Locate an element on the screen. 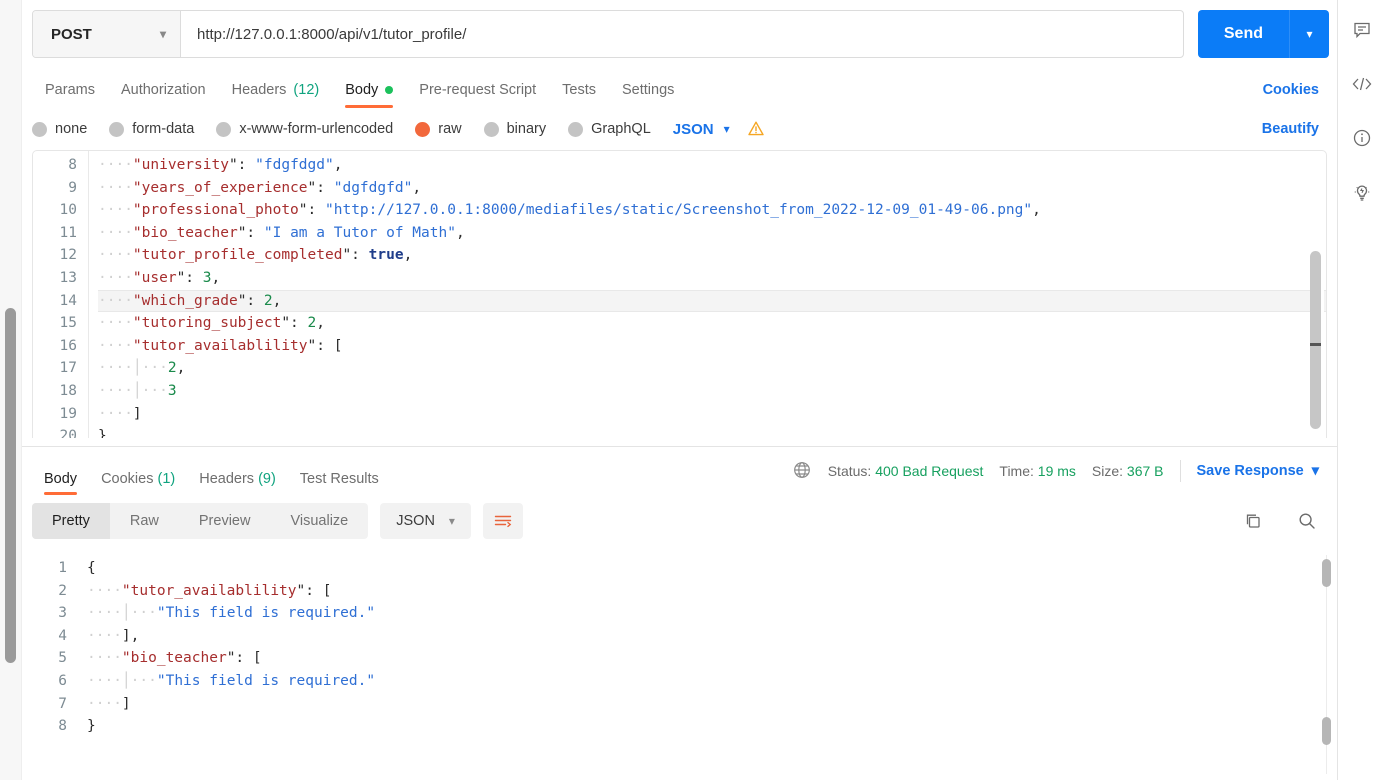 The image size is (1385, 780). page-scrollbar-thumb is located at coordinates (10, 485).